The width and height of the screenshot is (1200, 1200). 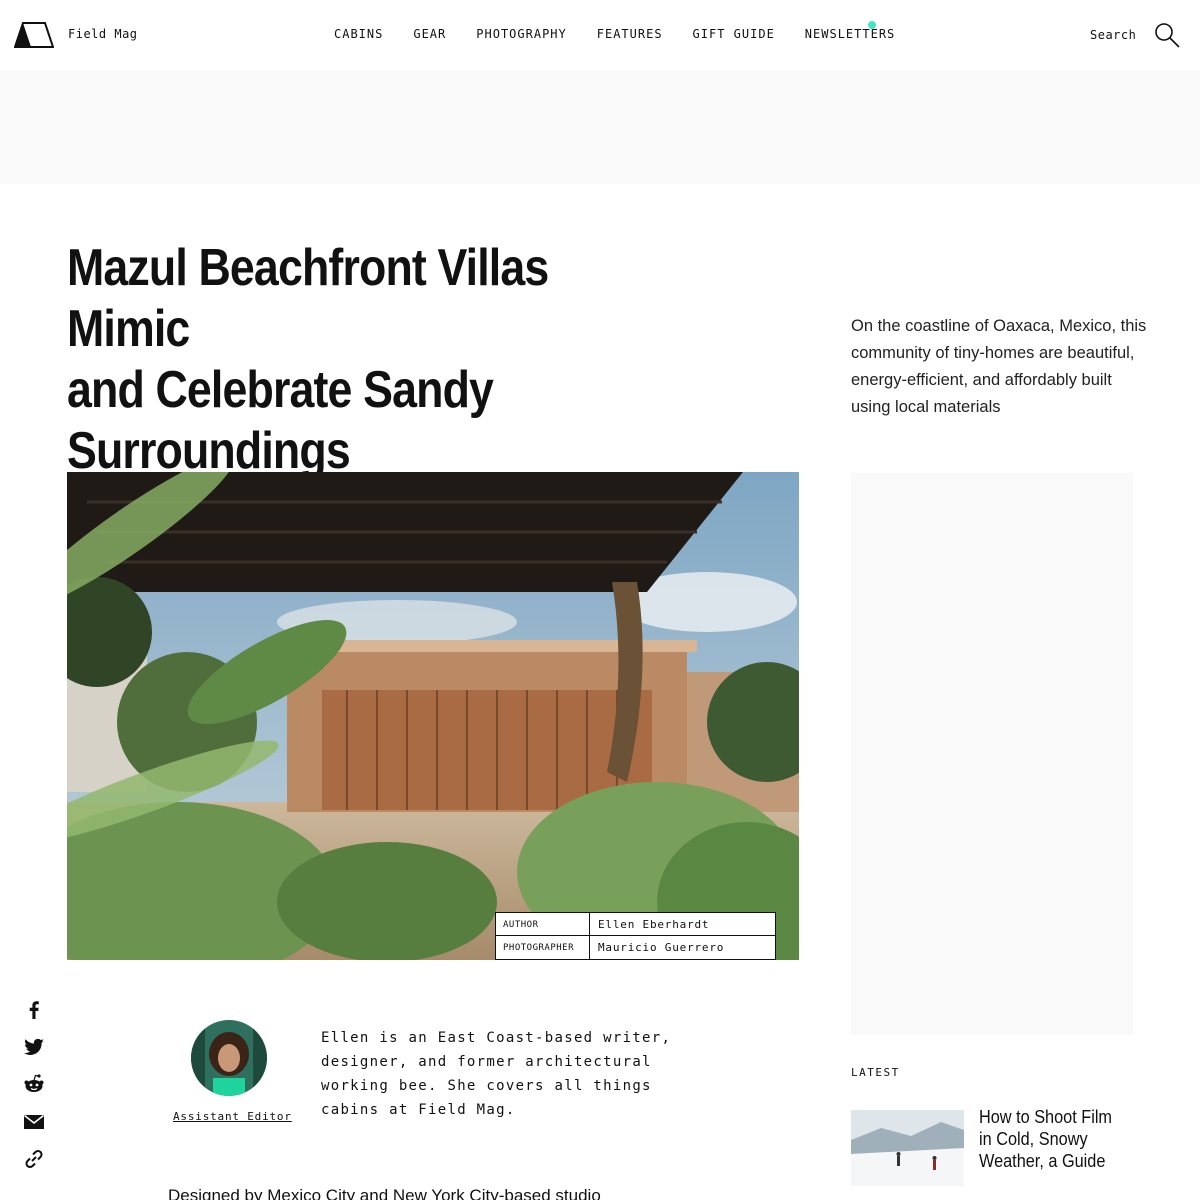 I want to click on field-mag-logo-icon, so click(x=34, y=35).